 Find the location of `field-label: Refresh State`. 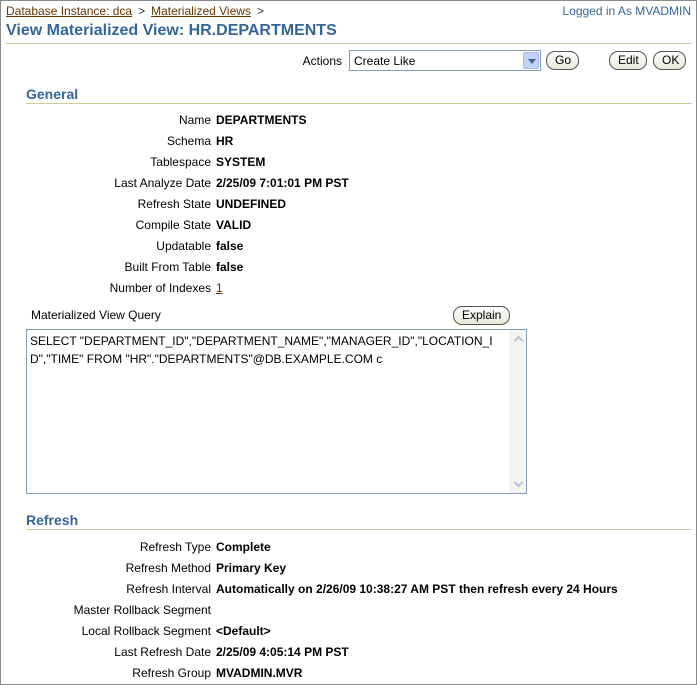

field-label: Refresh State is located at coordinates (174, 204).